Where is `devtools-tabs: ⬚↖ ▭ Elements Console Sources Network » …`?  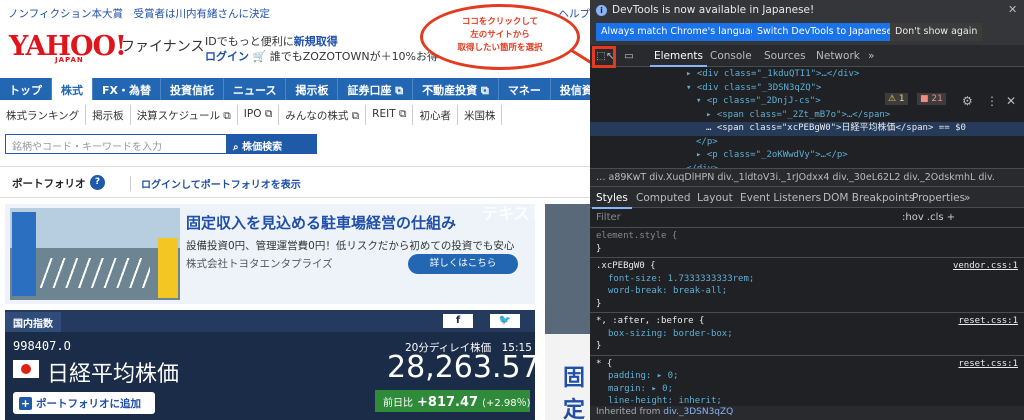 devtools-tabs: ⬚↖ ▭ Elements Console Sources Network » … is located at coordinates (807, 76).